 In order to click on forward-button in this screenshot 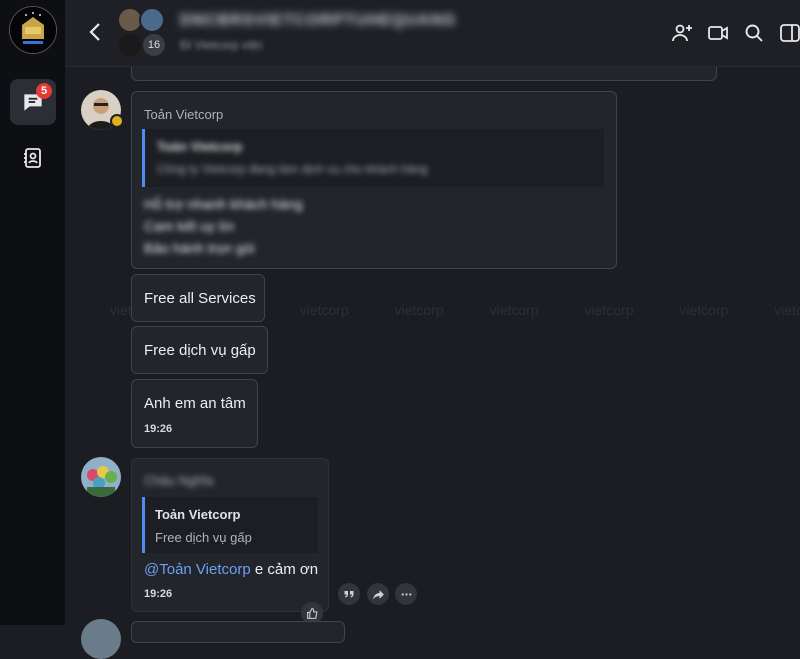, I will do `click(378, 594)`.